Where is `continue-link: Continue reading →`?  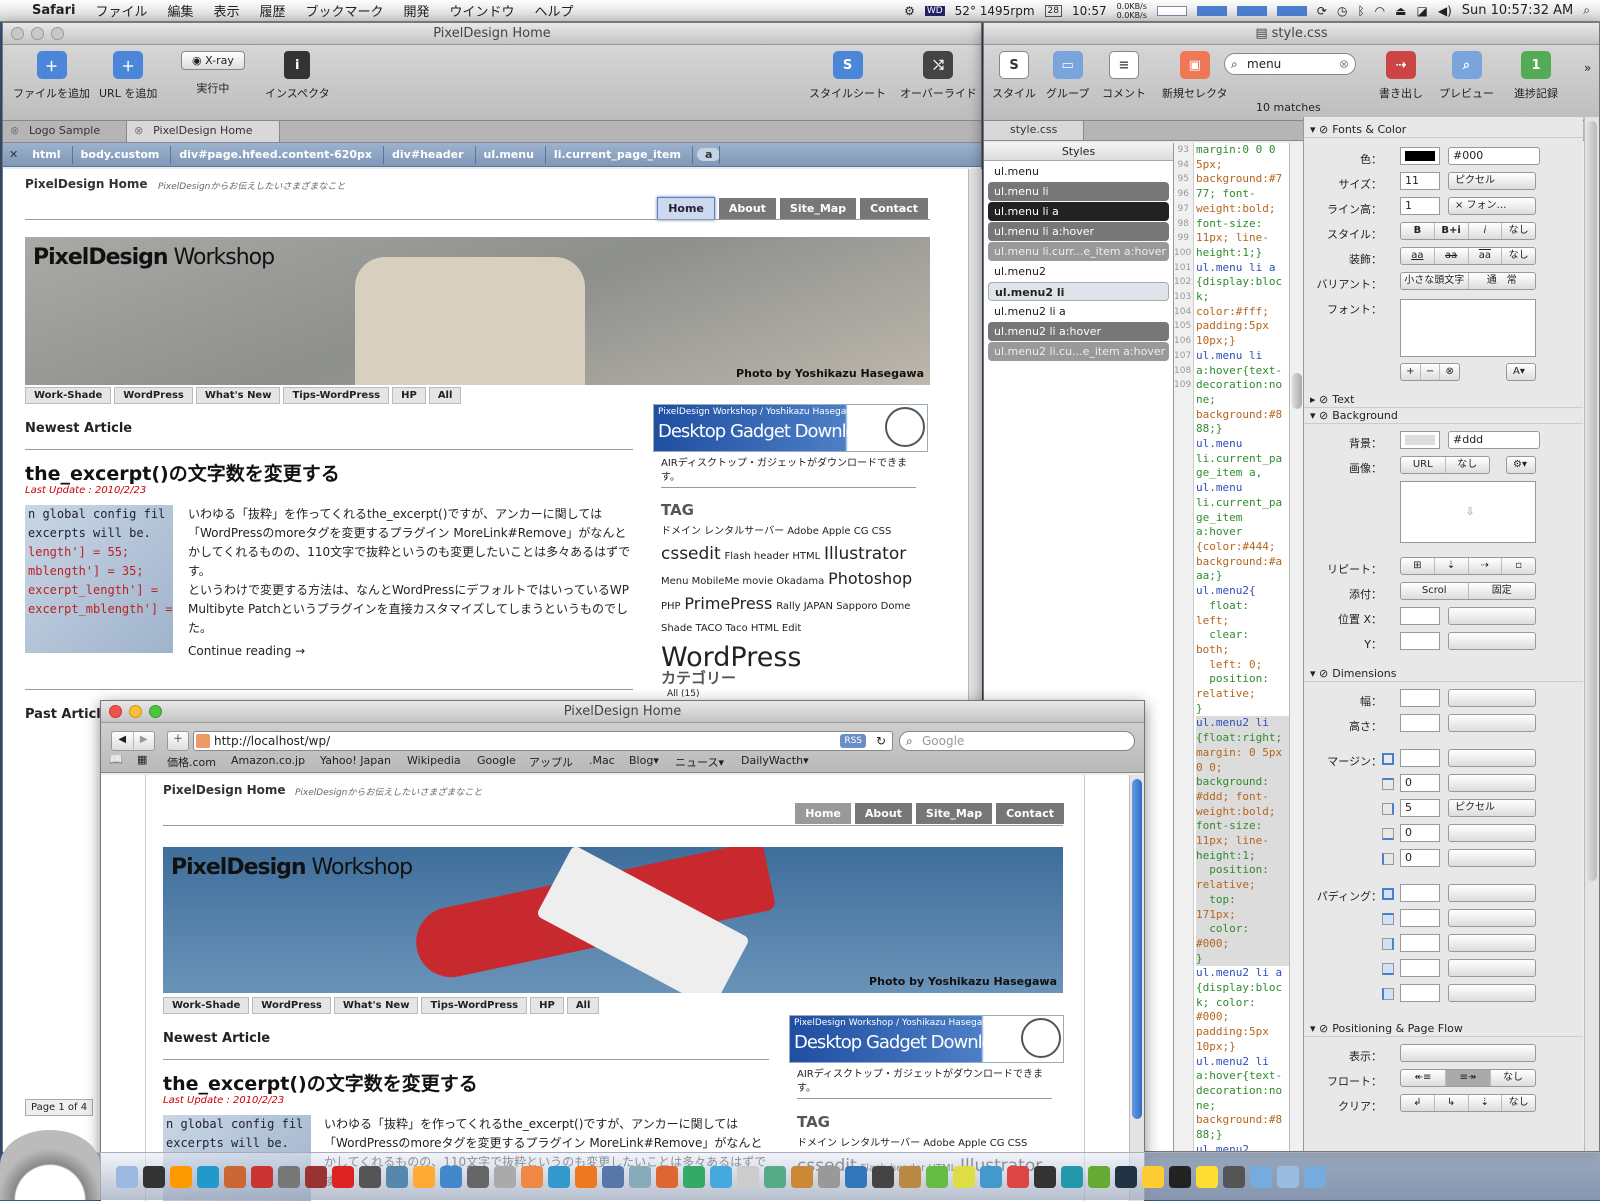
continue-link: Continue reading → is located at coordinates (410, 651).